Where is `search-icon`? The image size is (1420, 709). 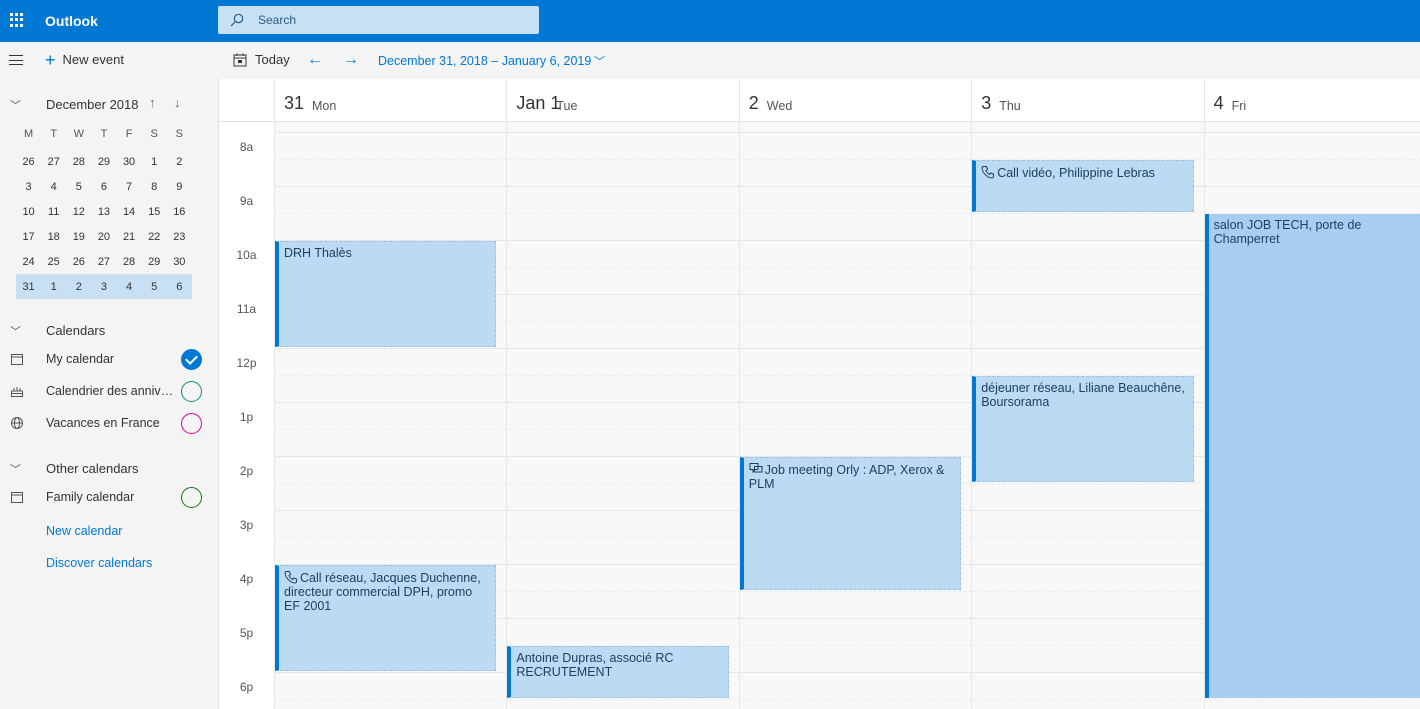 search-icon is located at coordinates (237, 20).